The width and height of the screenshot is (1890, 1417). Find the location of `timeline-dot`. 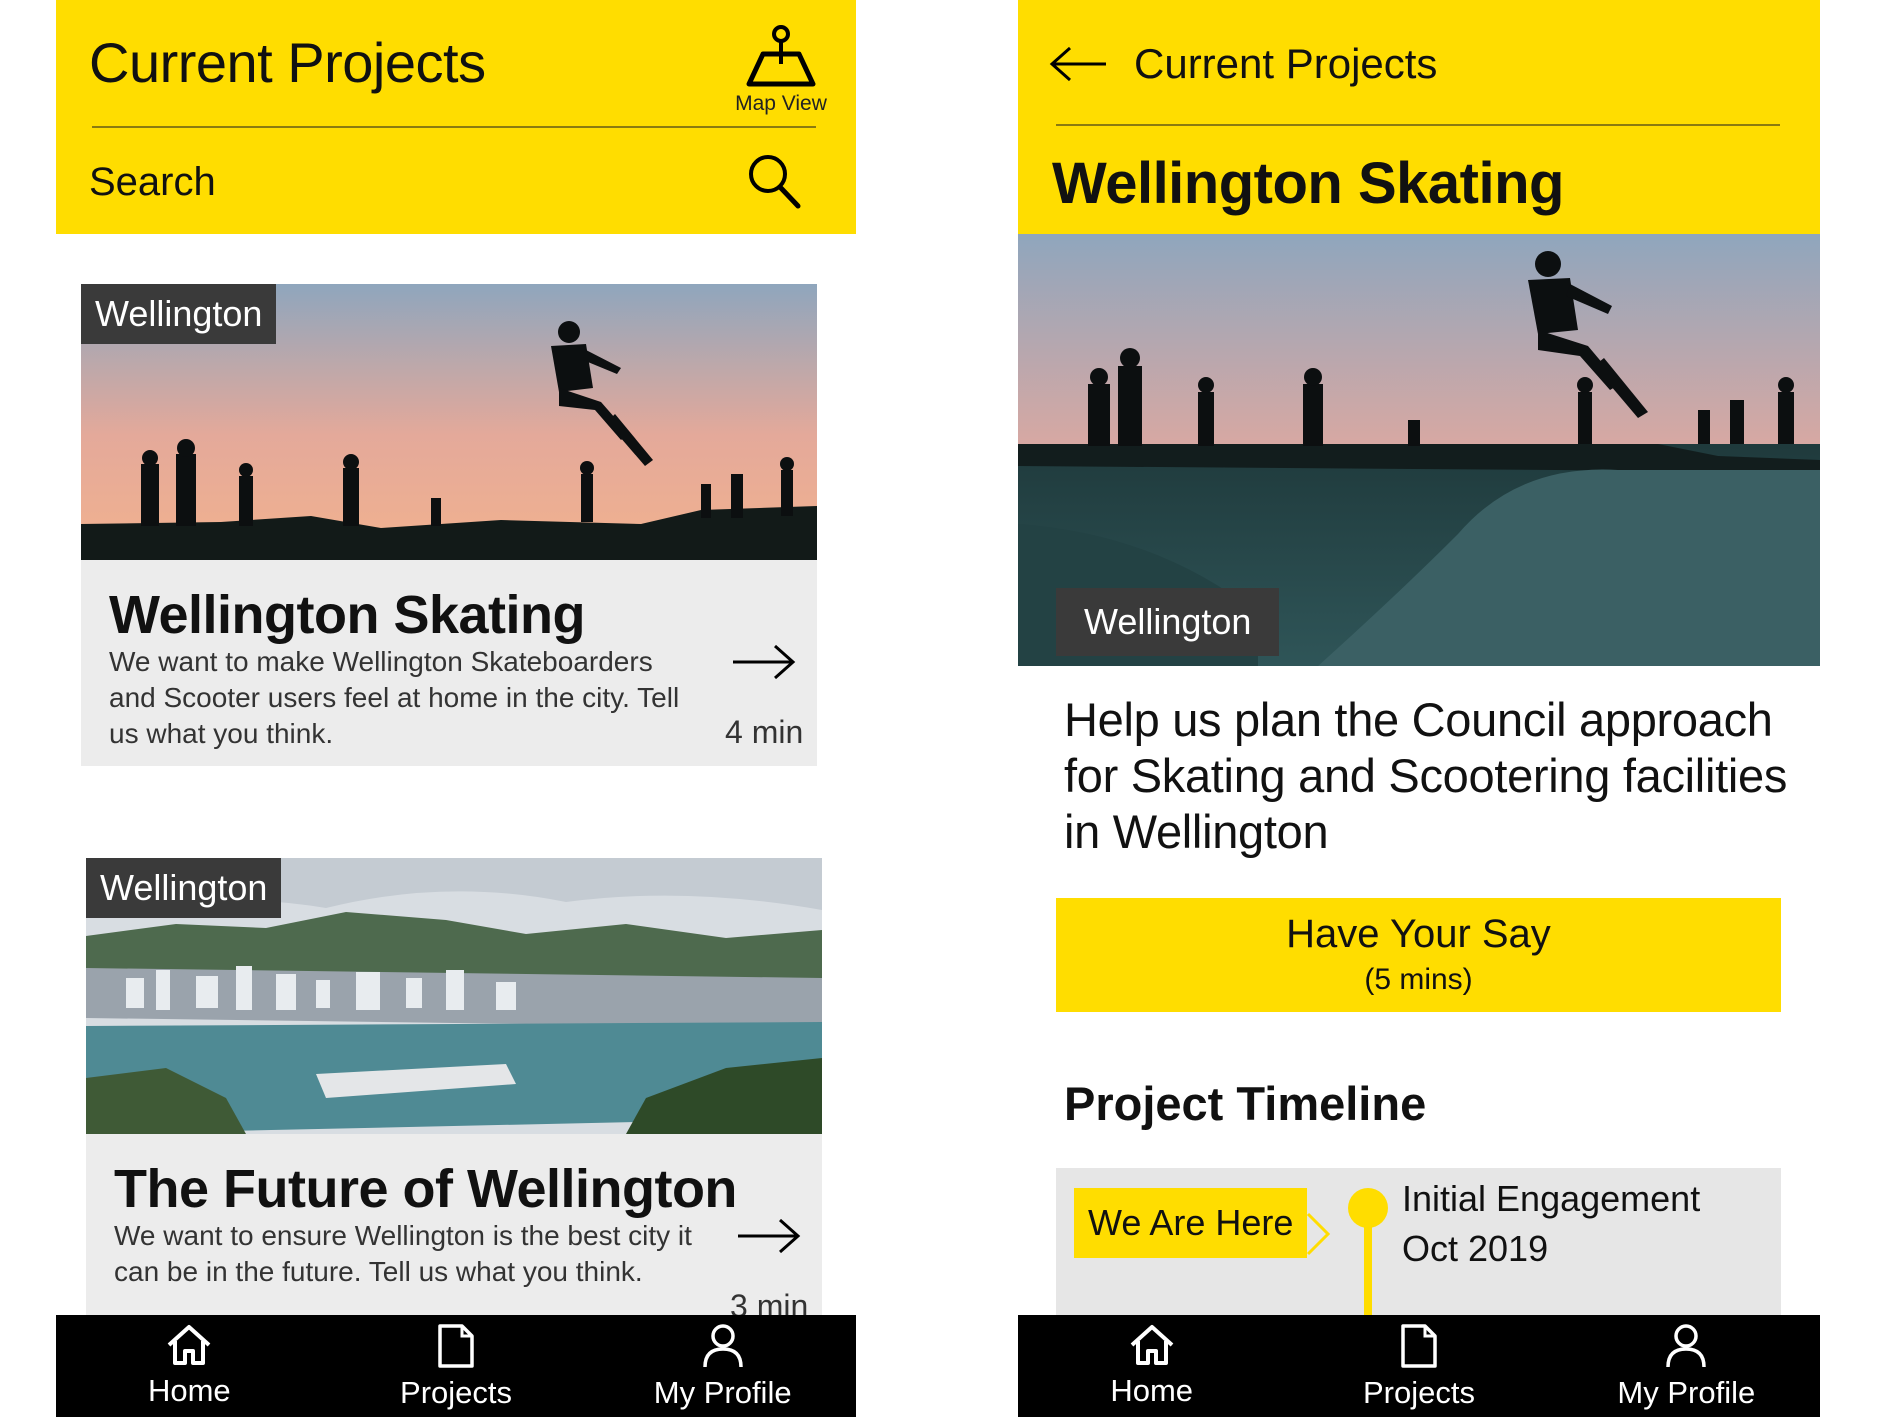

timeline-dot is located at coordinates (1368, 1208).